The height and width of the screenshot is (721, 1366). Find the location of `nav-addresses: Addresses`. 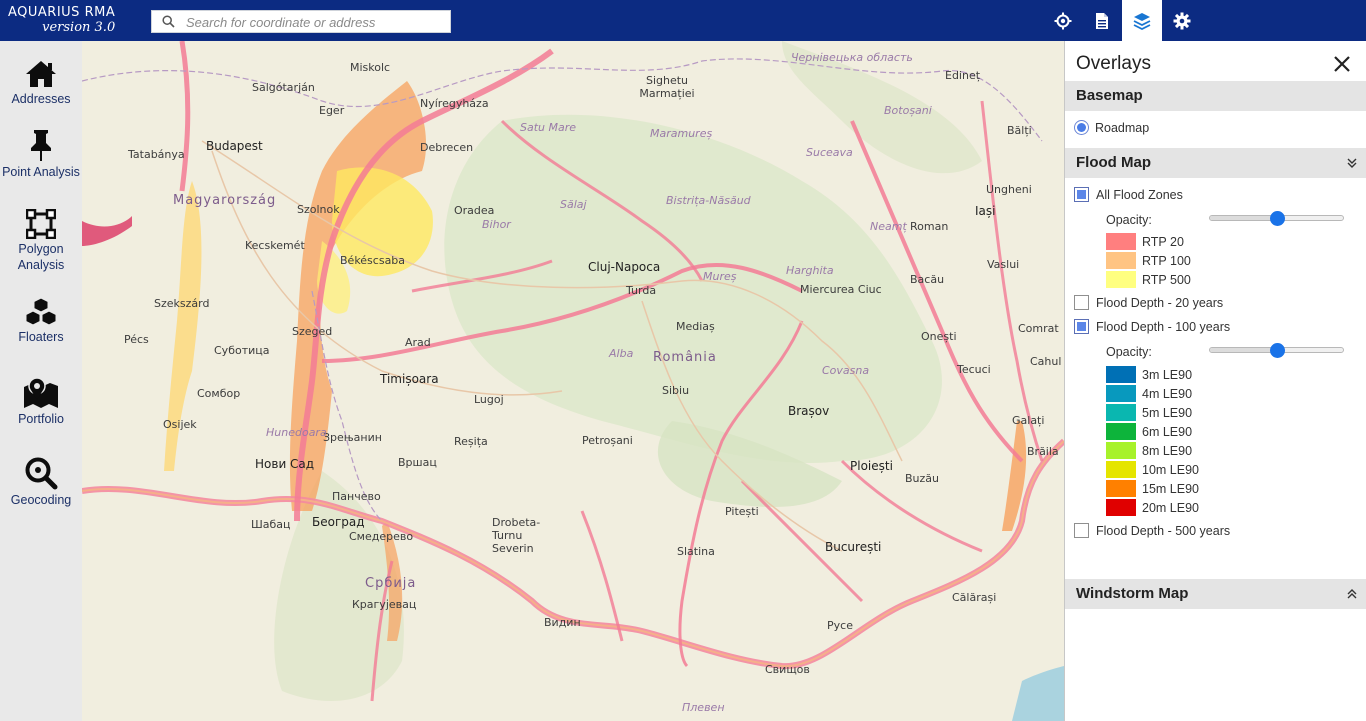

nav-addresses: Addresses is located at coordinates (41, 83).